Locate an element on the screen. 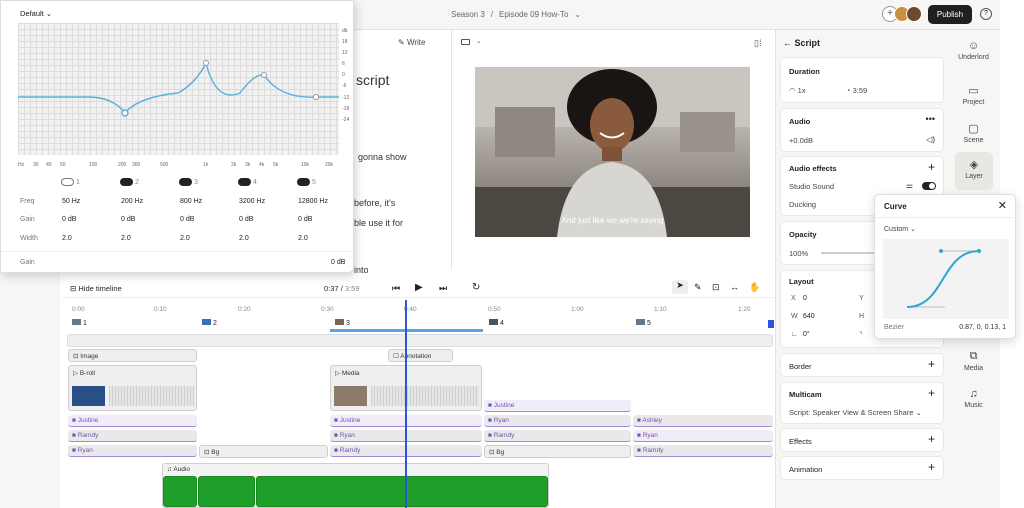 Image resolution: width=1024 pixels, height=508 pixels. scene-marker is located at coordinates (771, 324).